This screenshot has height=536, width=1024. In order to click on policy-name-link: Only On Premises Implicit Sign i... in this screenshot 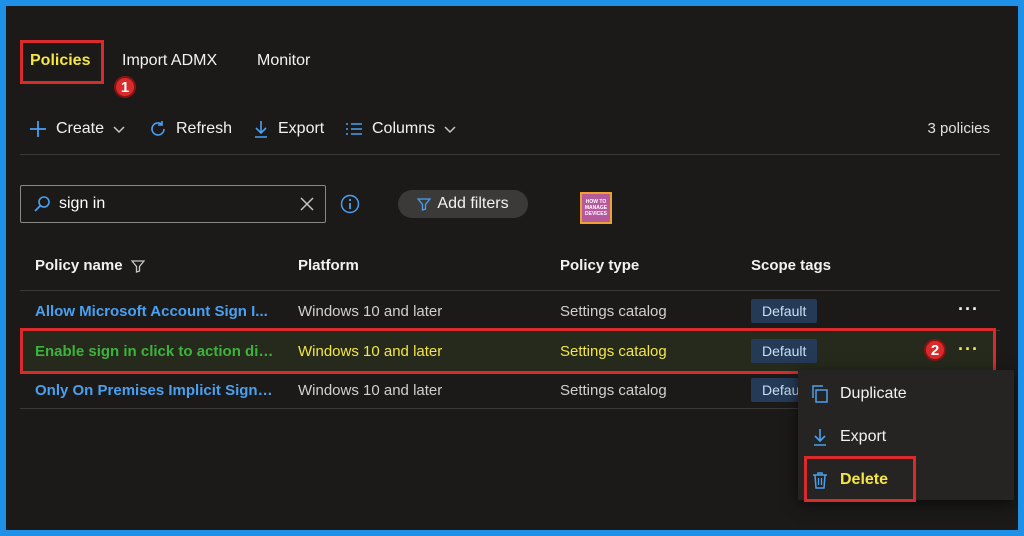, I will do `click(155, 390)`.